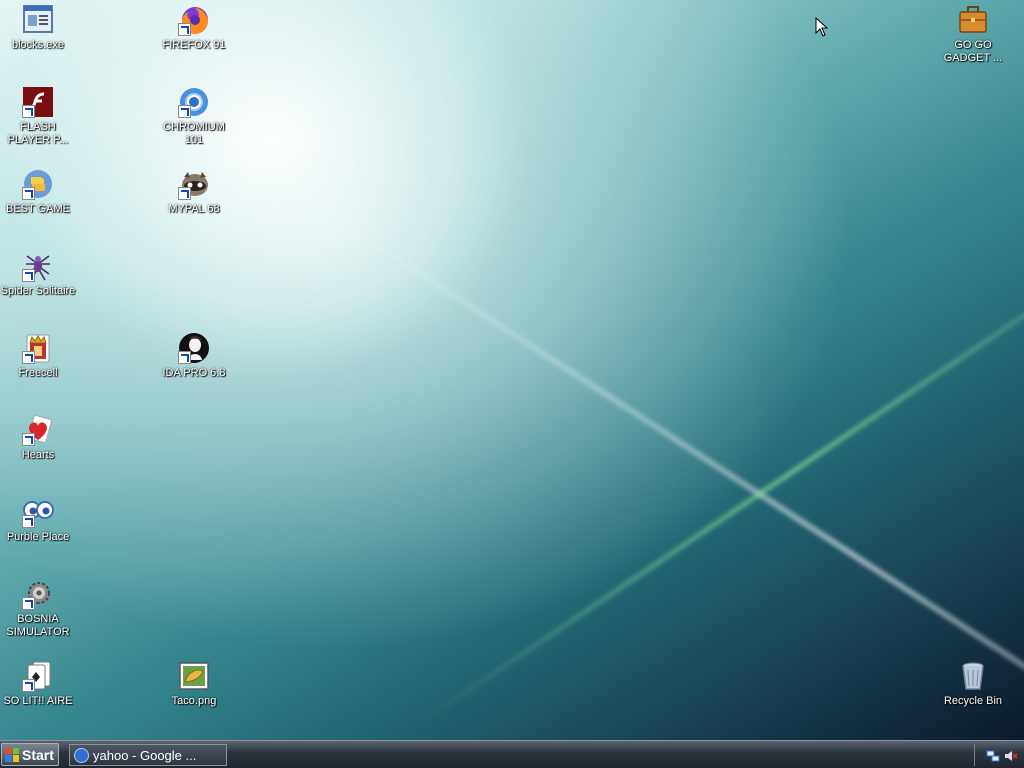  Describe the element at coordinates (993, 755) in the screenshot. I see `network-icon` at that location.